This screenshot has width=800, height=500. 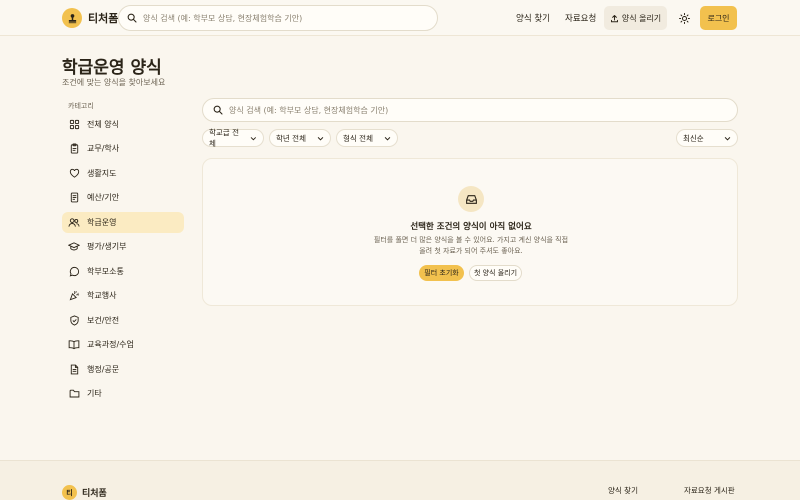 What do you see at coordinates (74, 149) in the screenshot?
I see `clipboard-icon` at bounding box center [74, 149].